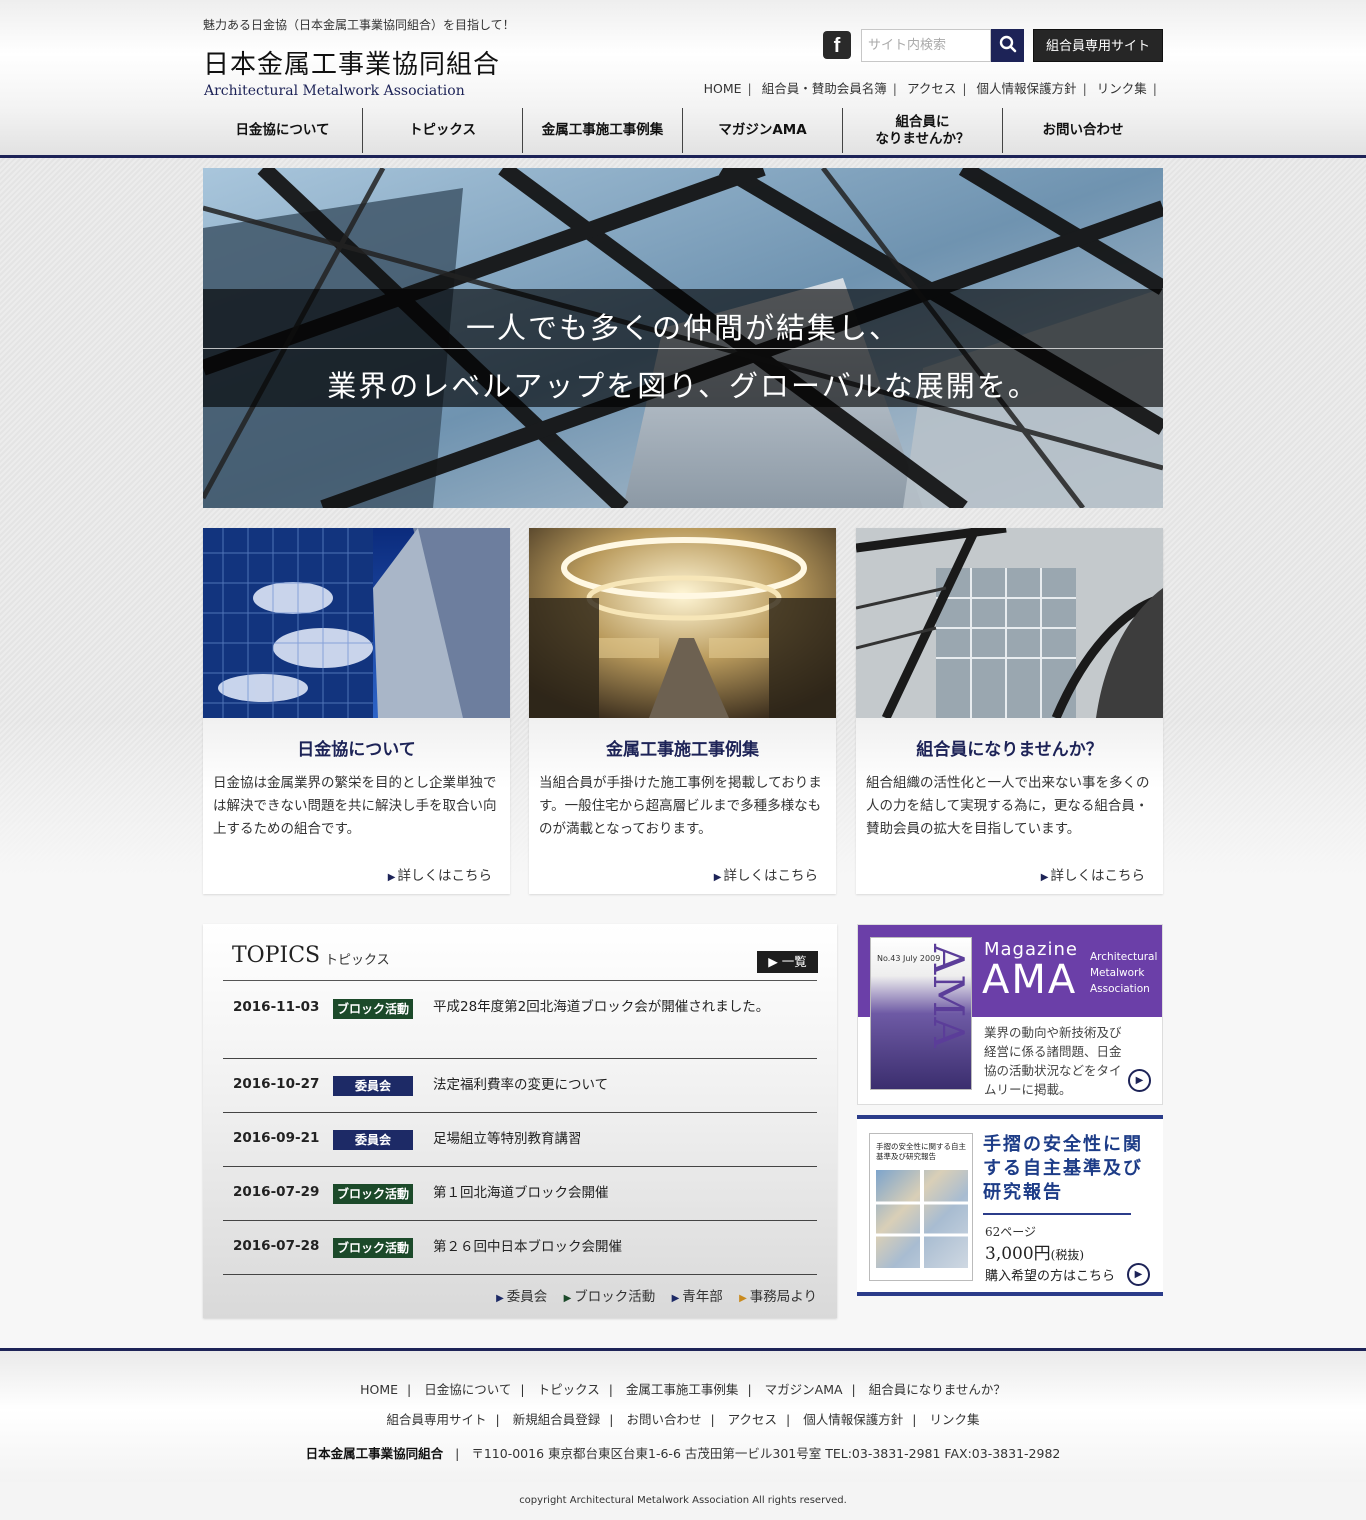 Image resolution: width=1366 pixels, height=1520 pixels. Describe the element at coordinates (663, 1419) in the screenshot. I see `footer-link-contact: お問い合わせ` at that location.